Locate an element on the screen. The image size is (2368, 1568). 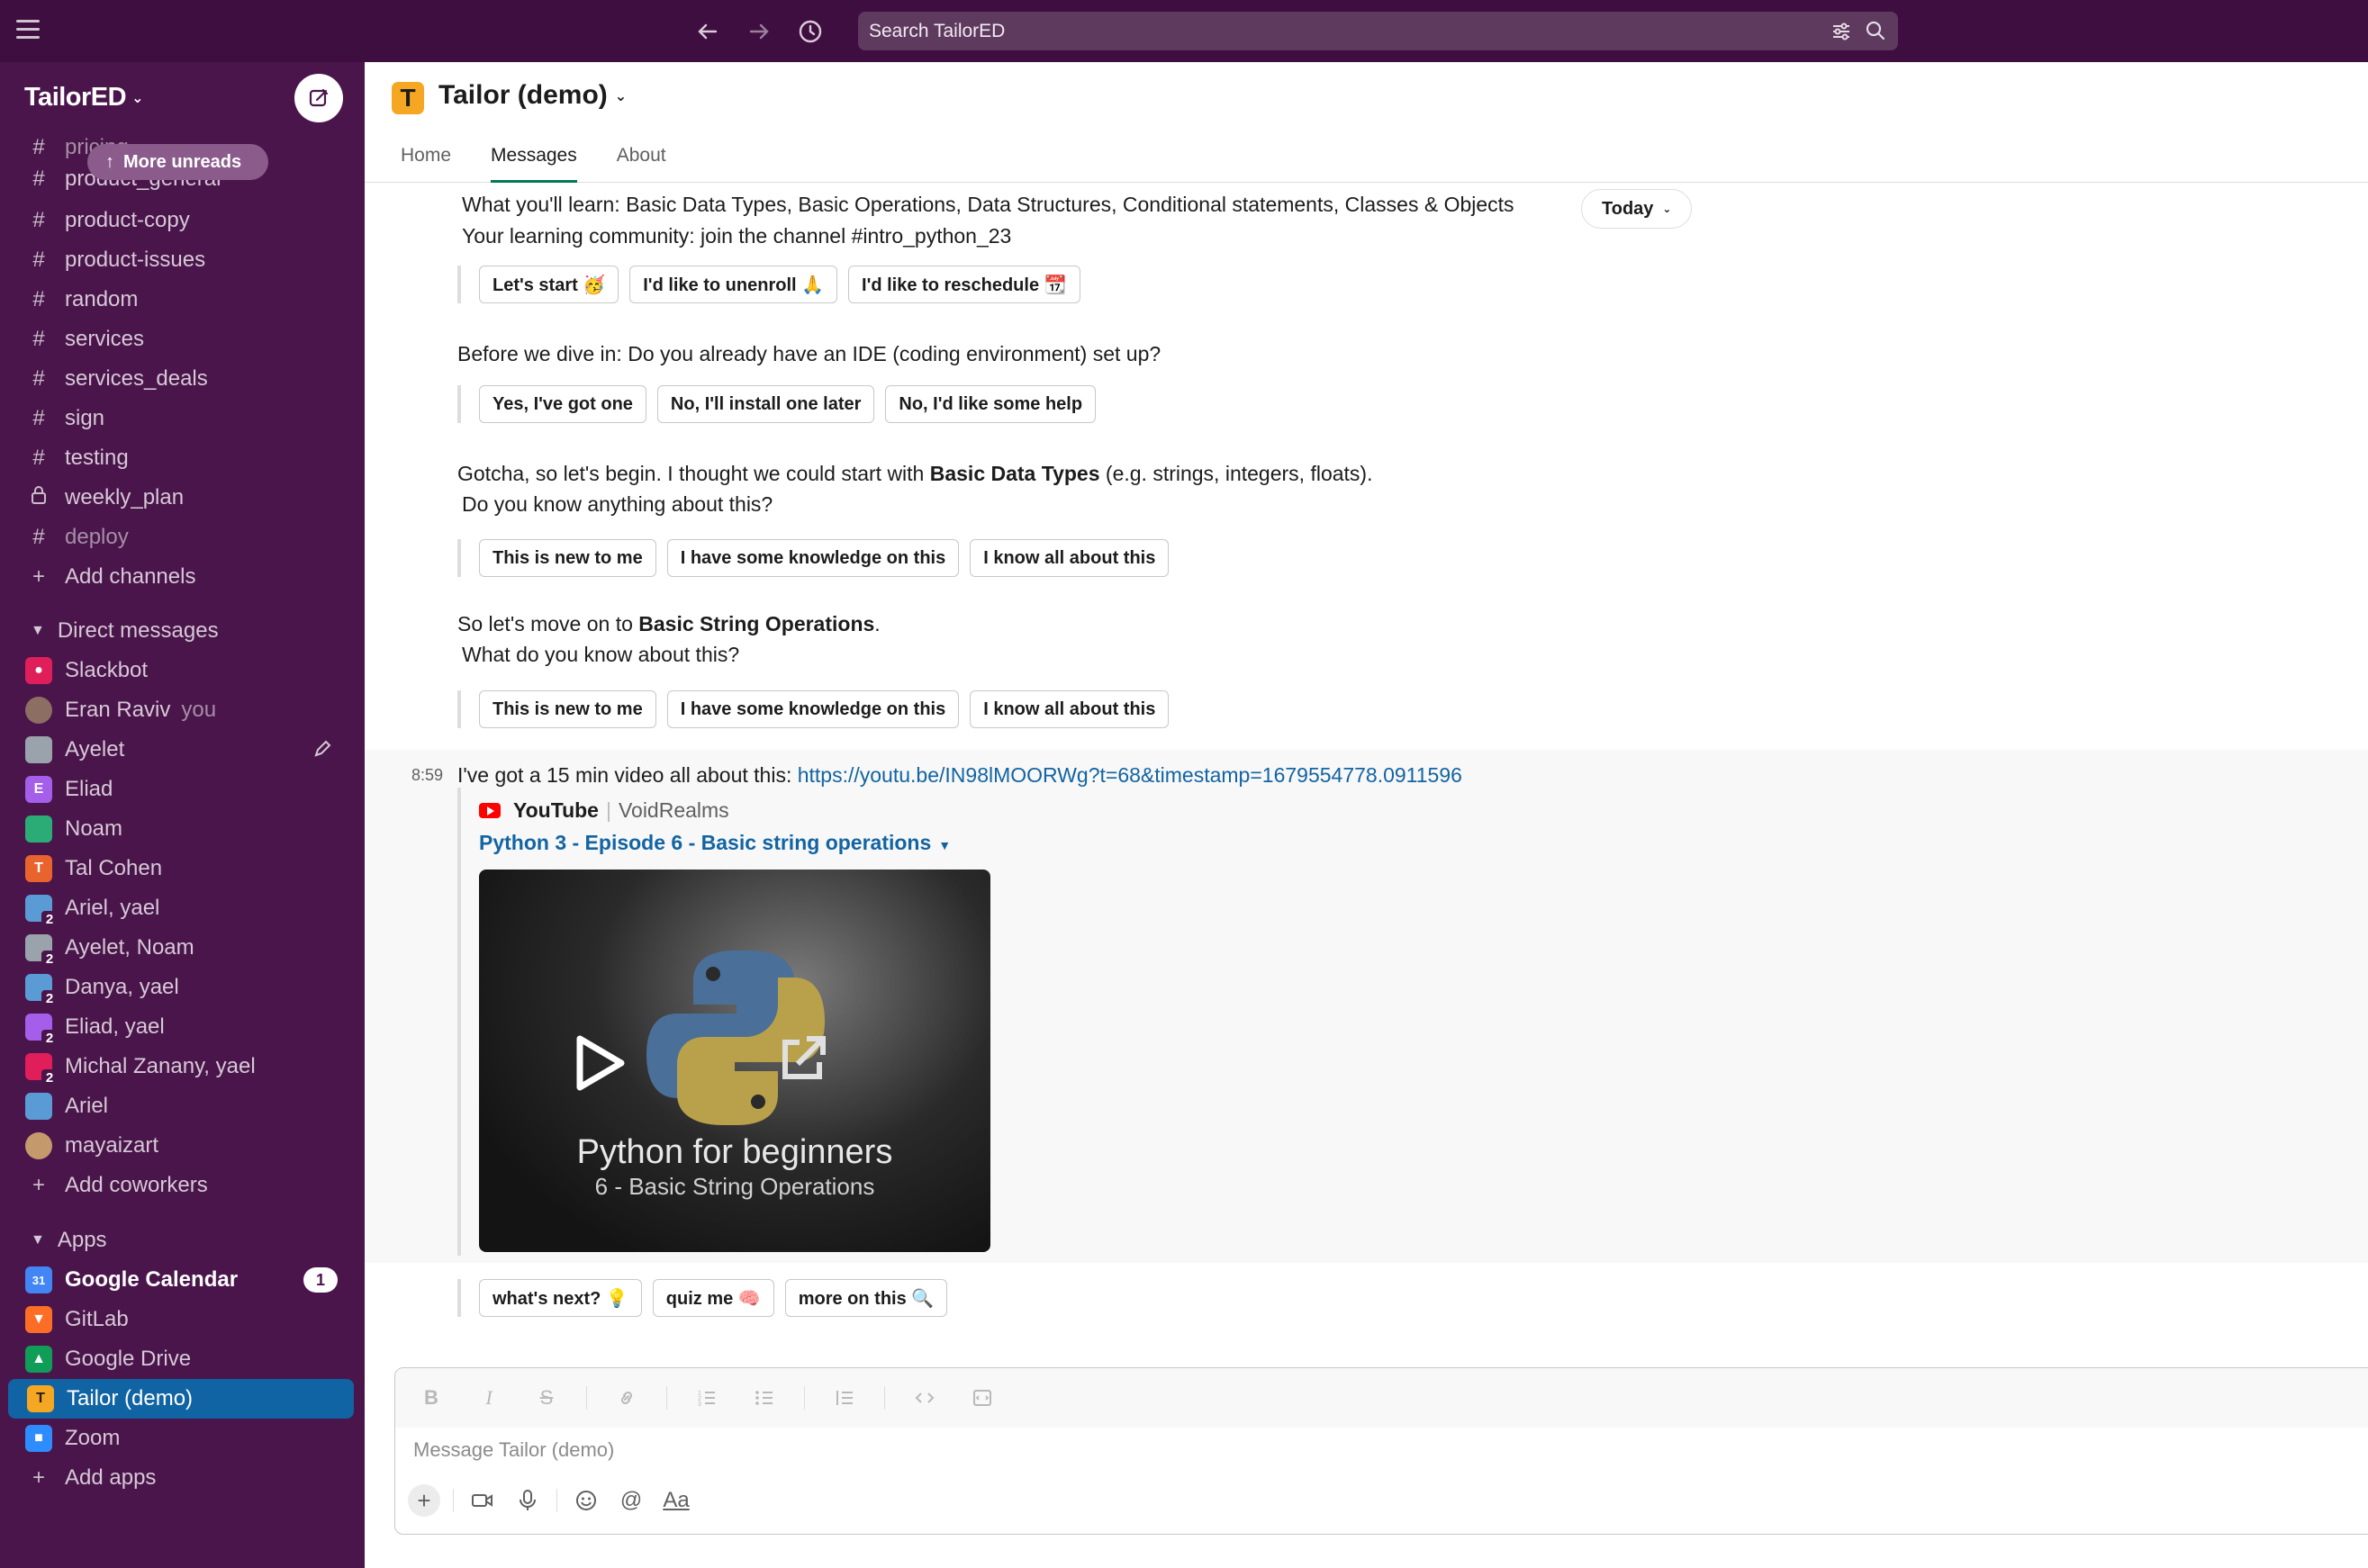
attach-plus-button: + is located at coordinates (424, 1501).